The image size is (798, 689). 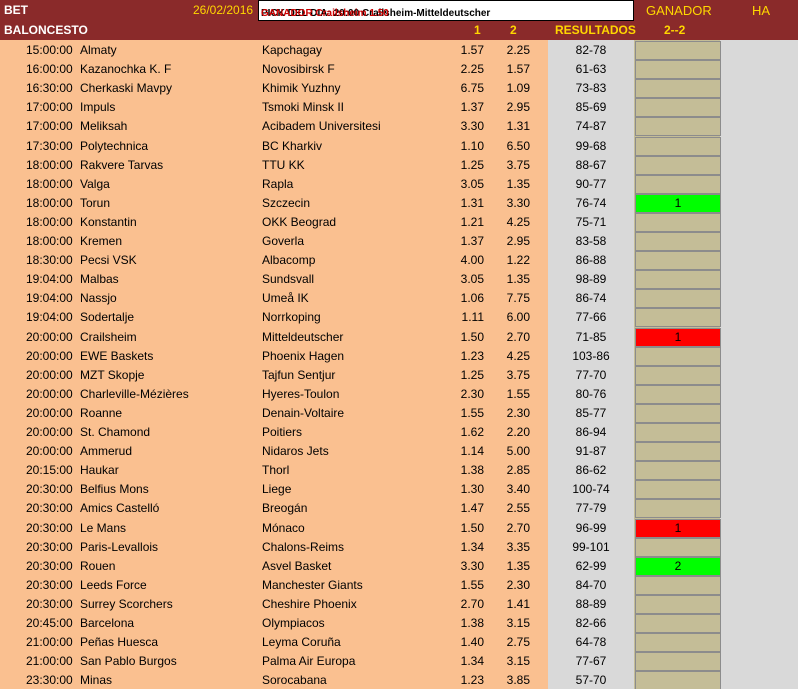 What do you see at coordinates (95, 184) in the screenshot?
I see `home-team-cell: Valga` at bounding box center [95, 184].